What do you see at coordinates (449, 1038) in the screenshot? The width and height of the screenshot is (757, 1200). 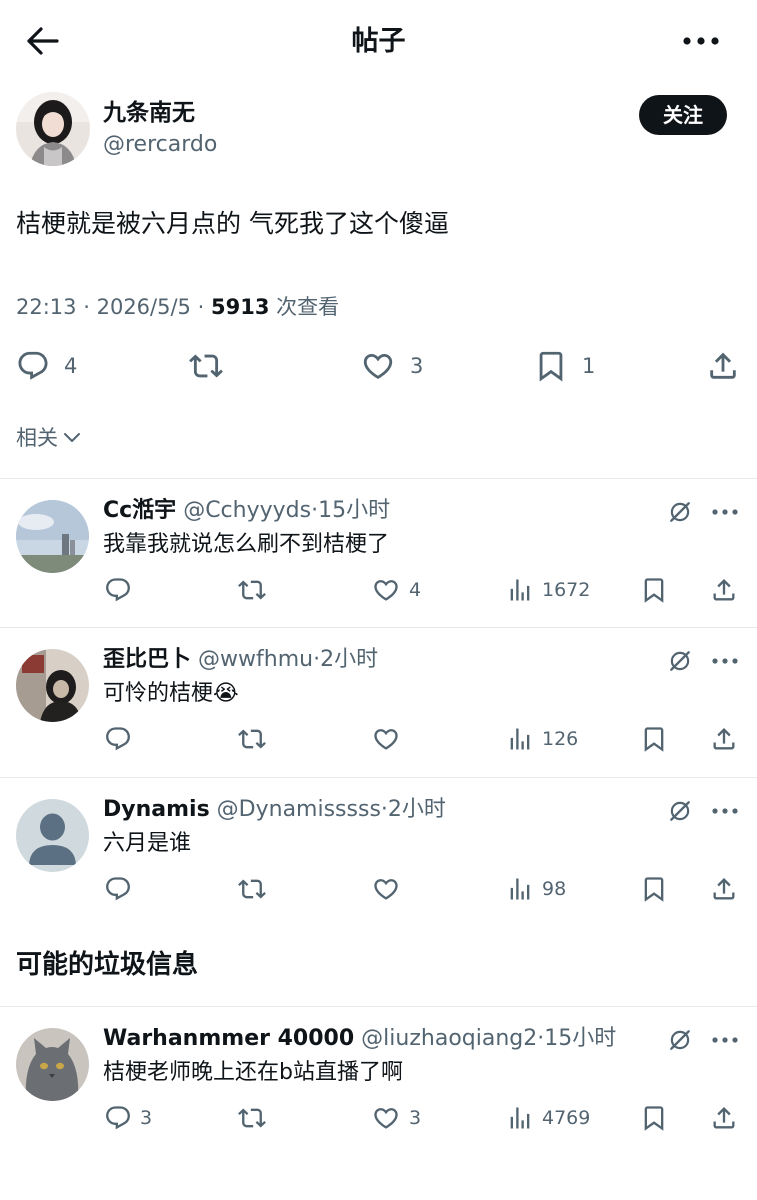 I see `reply-author-handle: @liuzhaoqiang2` at bounding box center [449, 1038].